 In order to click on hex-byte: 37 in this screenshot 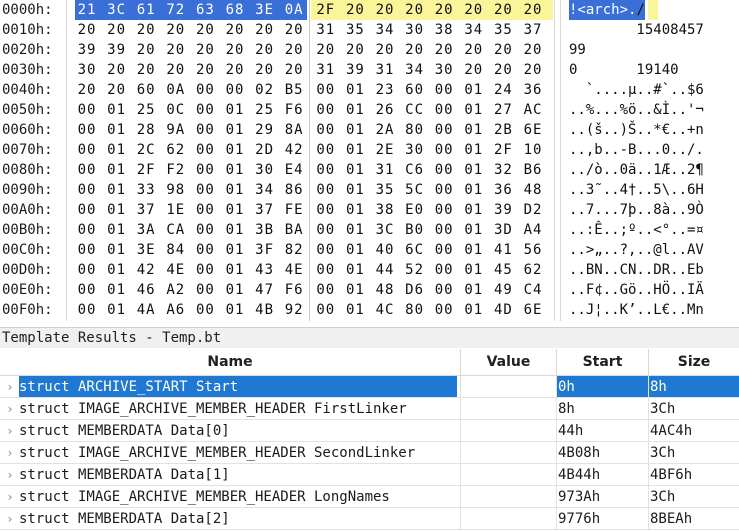, I will do `click(146, 210)`.